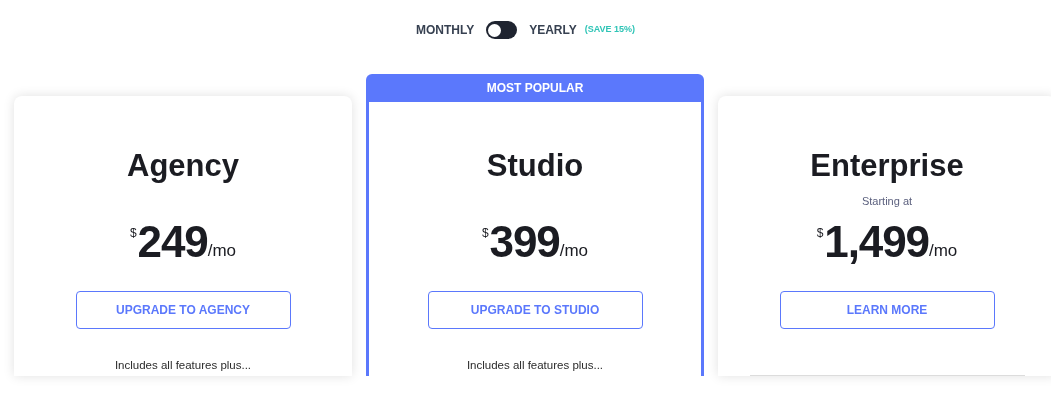 The height and width of the screenshot is (401, 1051). Describe the element at coordinates (887, 201) in the screenshot. I see `starting-at-note: Starting at` at that location.